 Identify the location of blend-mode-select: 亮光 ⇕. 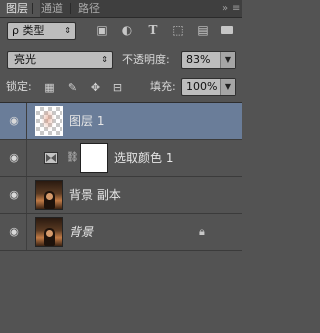
(60, 60).